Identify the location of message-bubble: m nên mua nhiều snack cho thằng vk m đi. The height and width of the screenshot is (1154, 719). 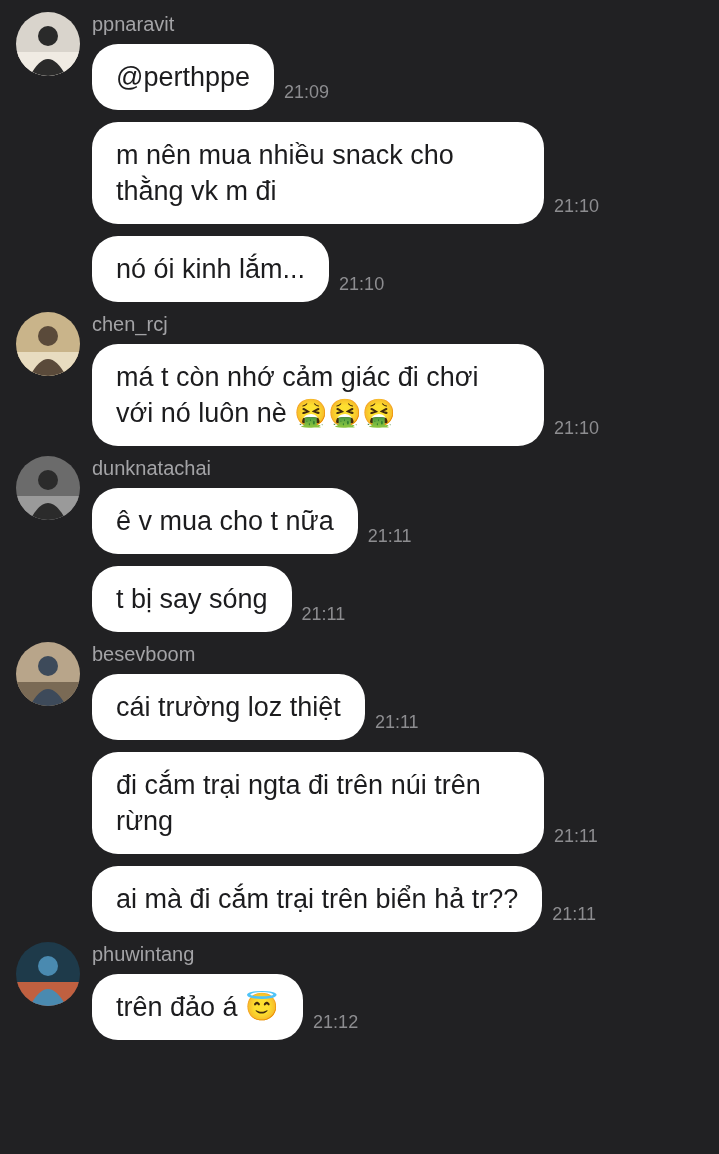
(318, 173).